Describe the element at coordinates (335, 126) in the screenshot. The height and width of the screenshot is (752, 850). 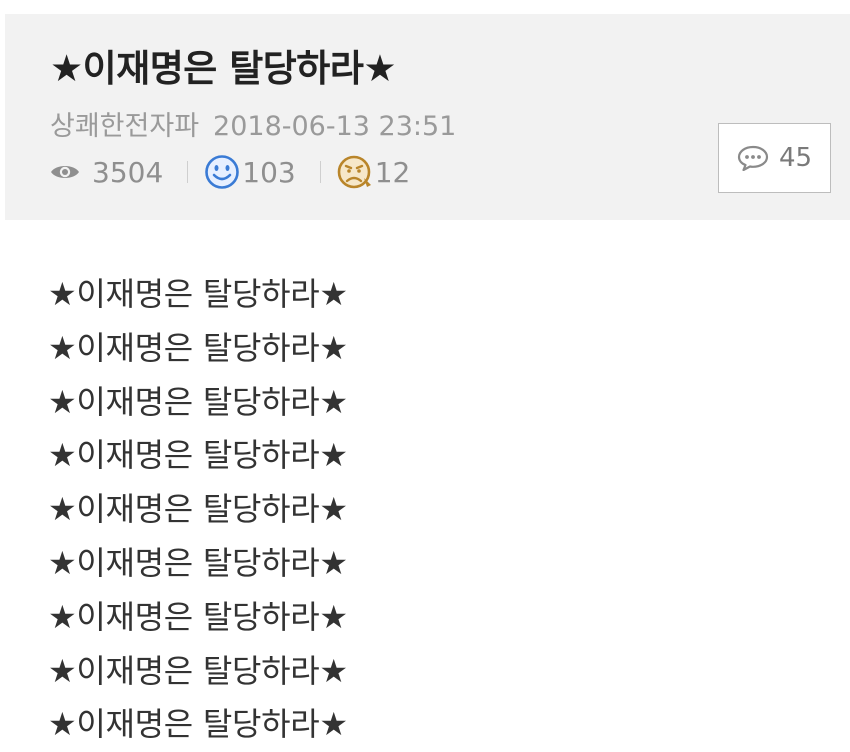
I see `post-date: 2018-06-13 23:51` at that location.